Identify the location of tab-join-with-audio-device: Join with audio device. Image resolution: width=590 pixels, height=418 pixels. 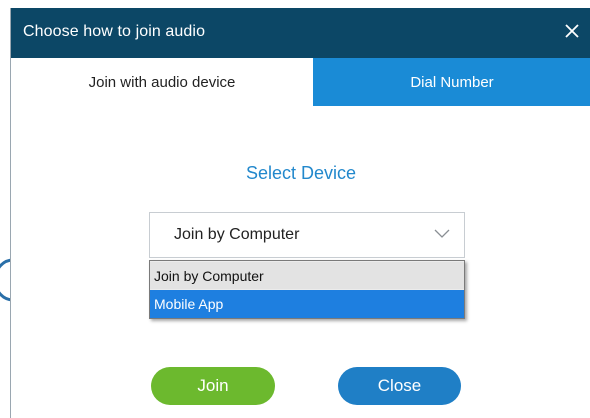
(162, 82).